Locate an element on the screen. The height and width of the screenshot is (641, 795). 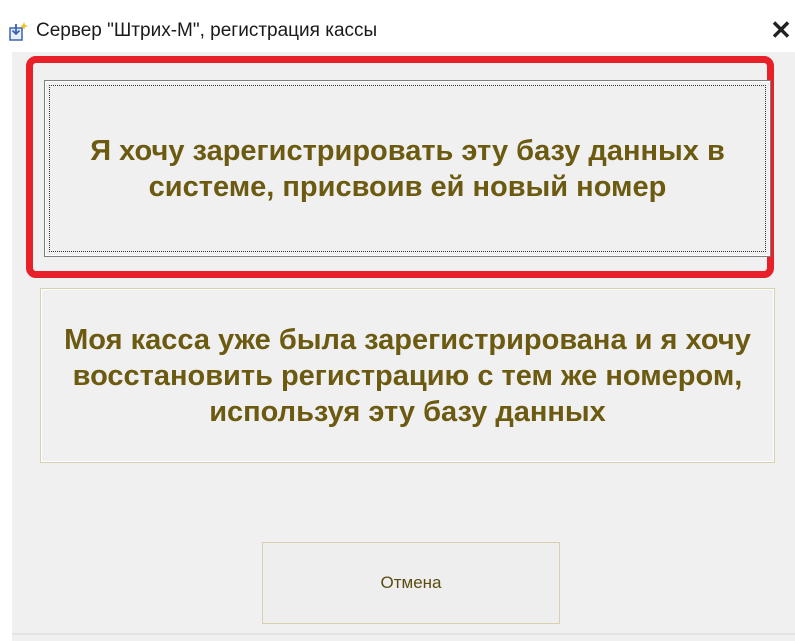
cancel-button: Отмена is located at coordinates (411, 583).